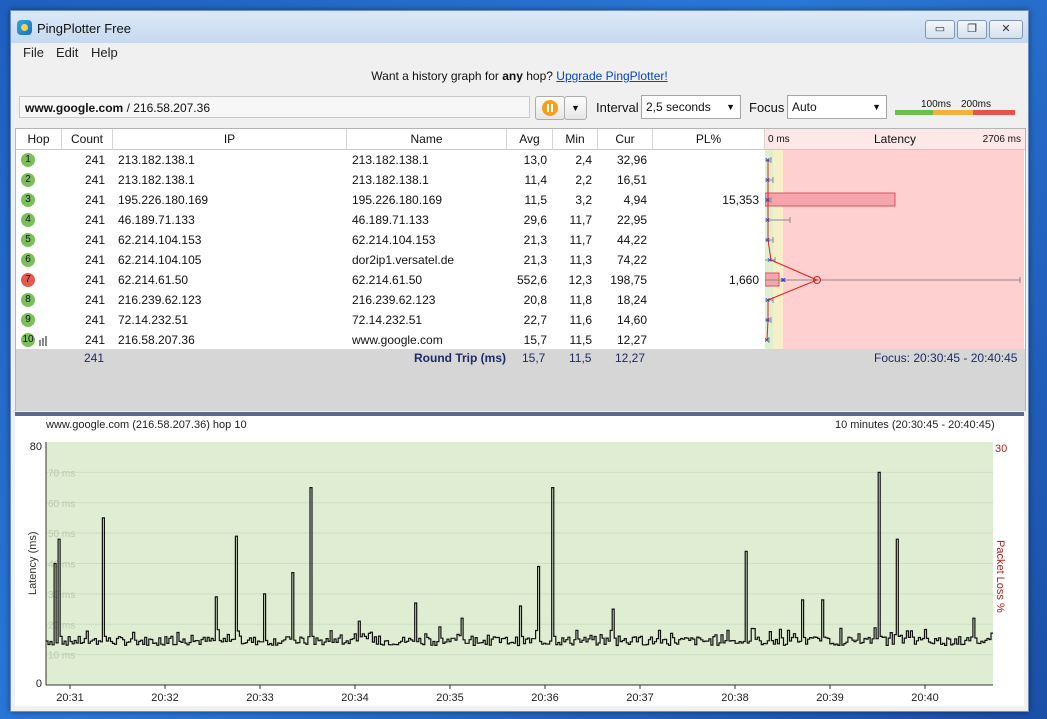  What do you see at coordinates (28, 240) in the screenshot?
I see `hop-number-badge: 5` at bounding box center [28, 240].